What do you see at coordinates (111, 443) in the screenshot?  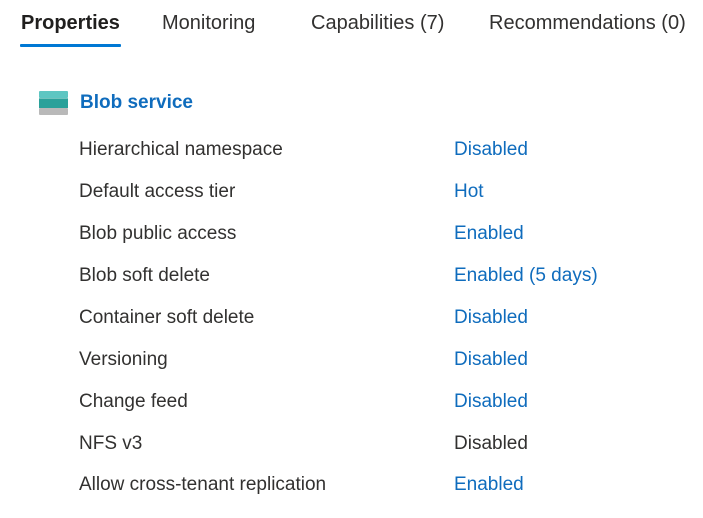 I see `property-label: NFS v3` at bounding box center [111, 443].